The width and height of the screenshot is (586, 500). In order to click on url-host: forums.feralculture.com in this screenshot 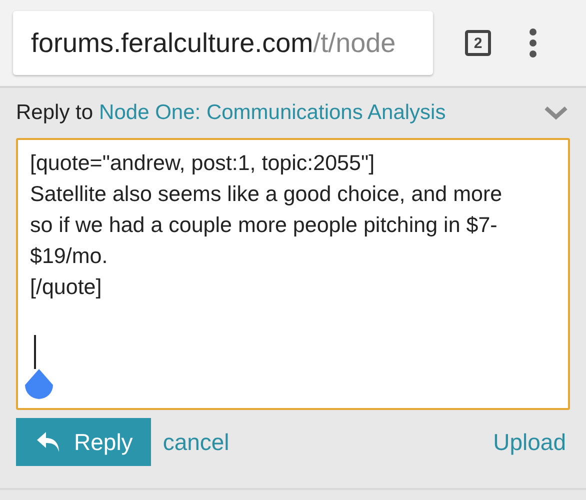, I will do `click(172, 43)`.